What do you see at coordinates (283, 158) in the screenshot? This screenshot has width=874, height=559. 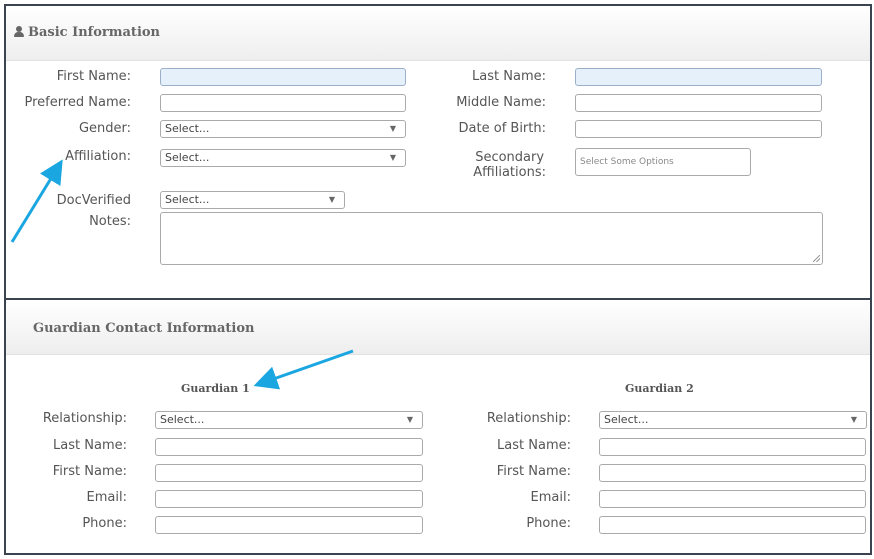 I see `affiliation-select: Select... ▼` at bounding box center [283, 158].